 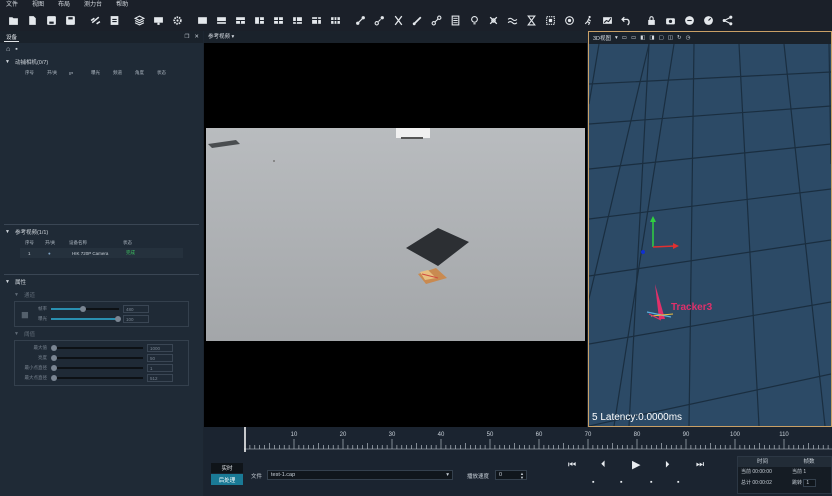 What do you see at coordinates (593, 482) in the screenshot?
I see `mark-in-icon: ▪` at bounding box center [593, 482].